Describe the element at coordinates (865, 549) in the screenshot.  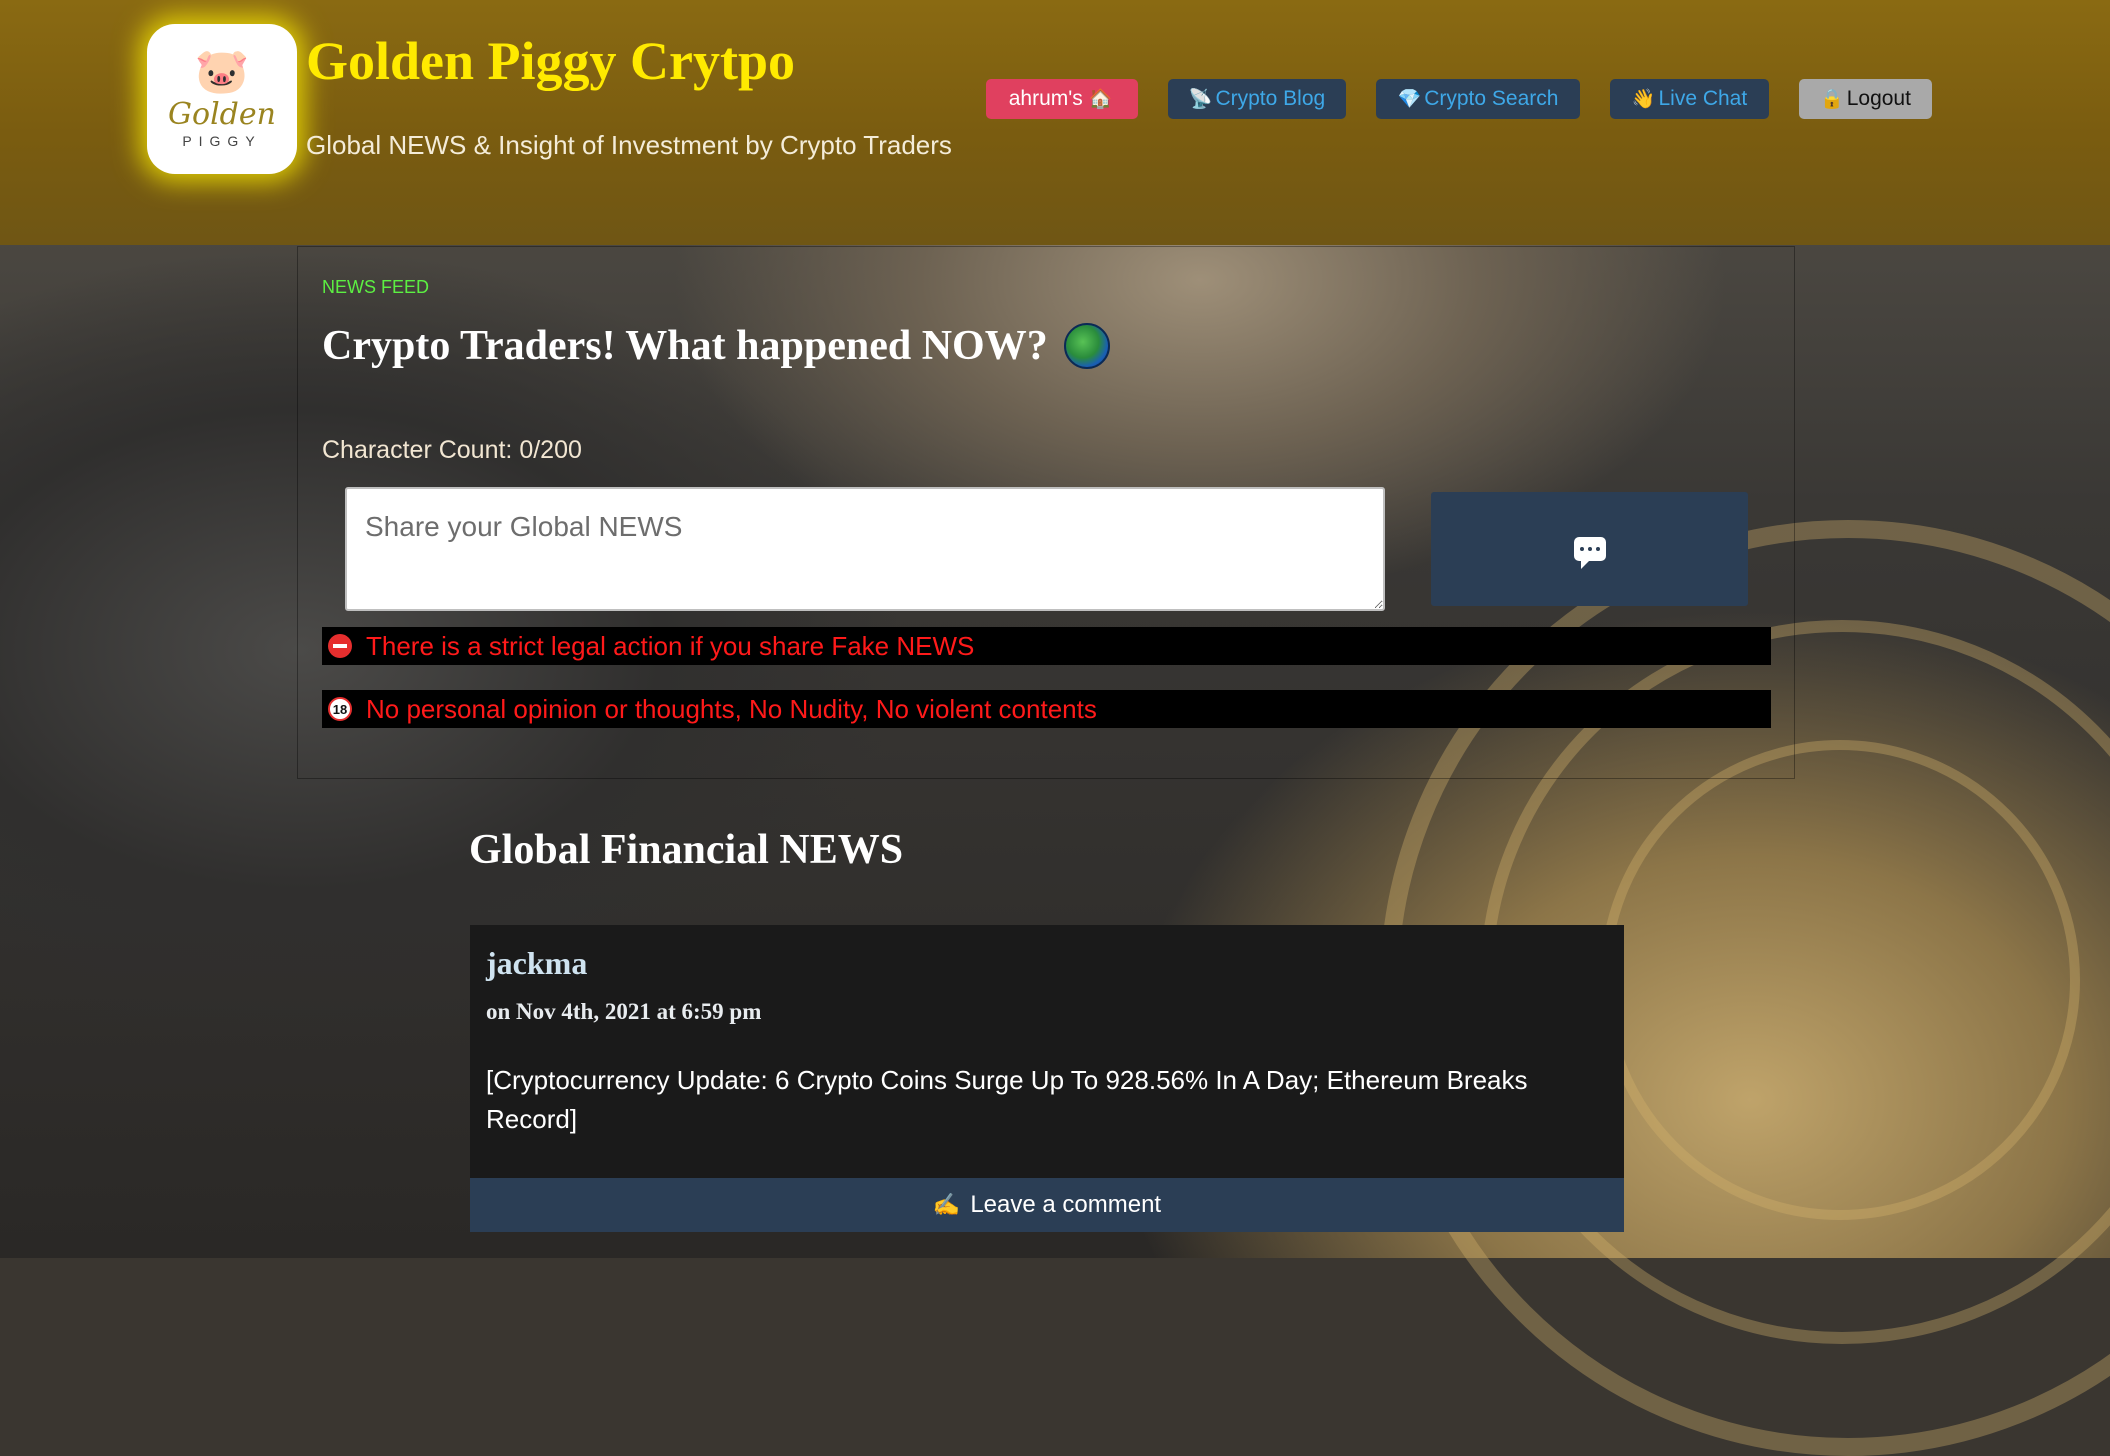
I see `news-input` at that location.